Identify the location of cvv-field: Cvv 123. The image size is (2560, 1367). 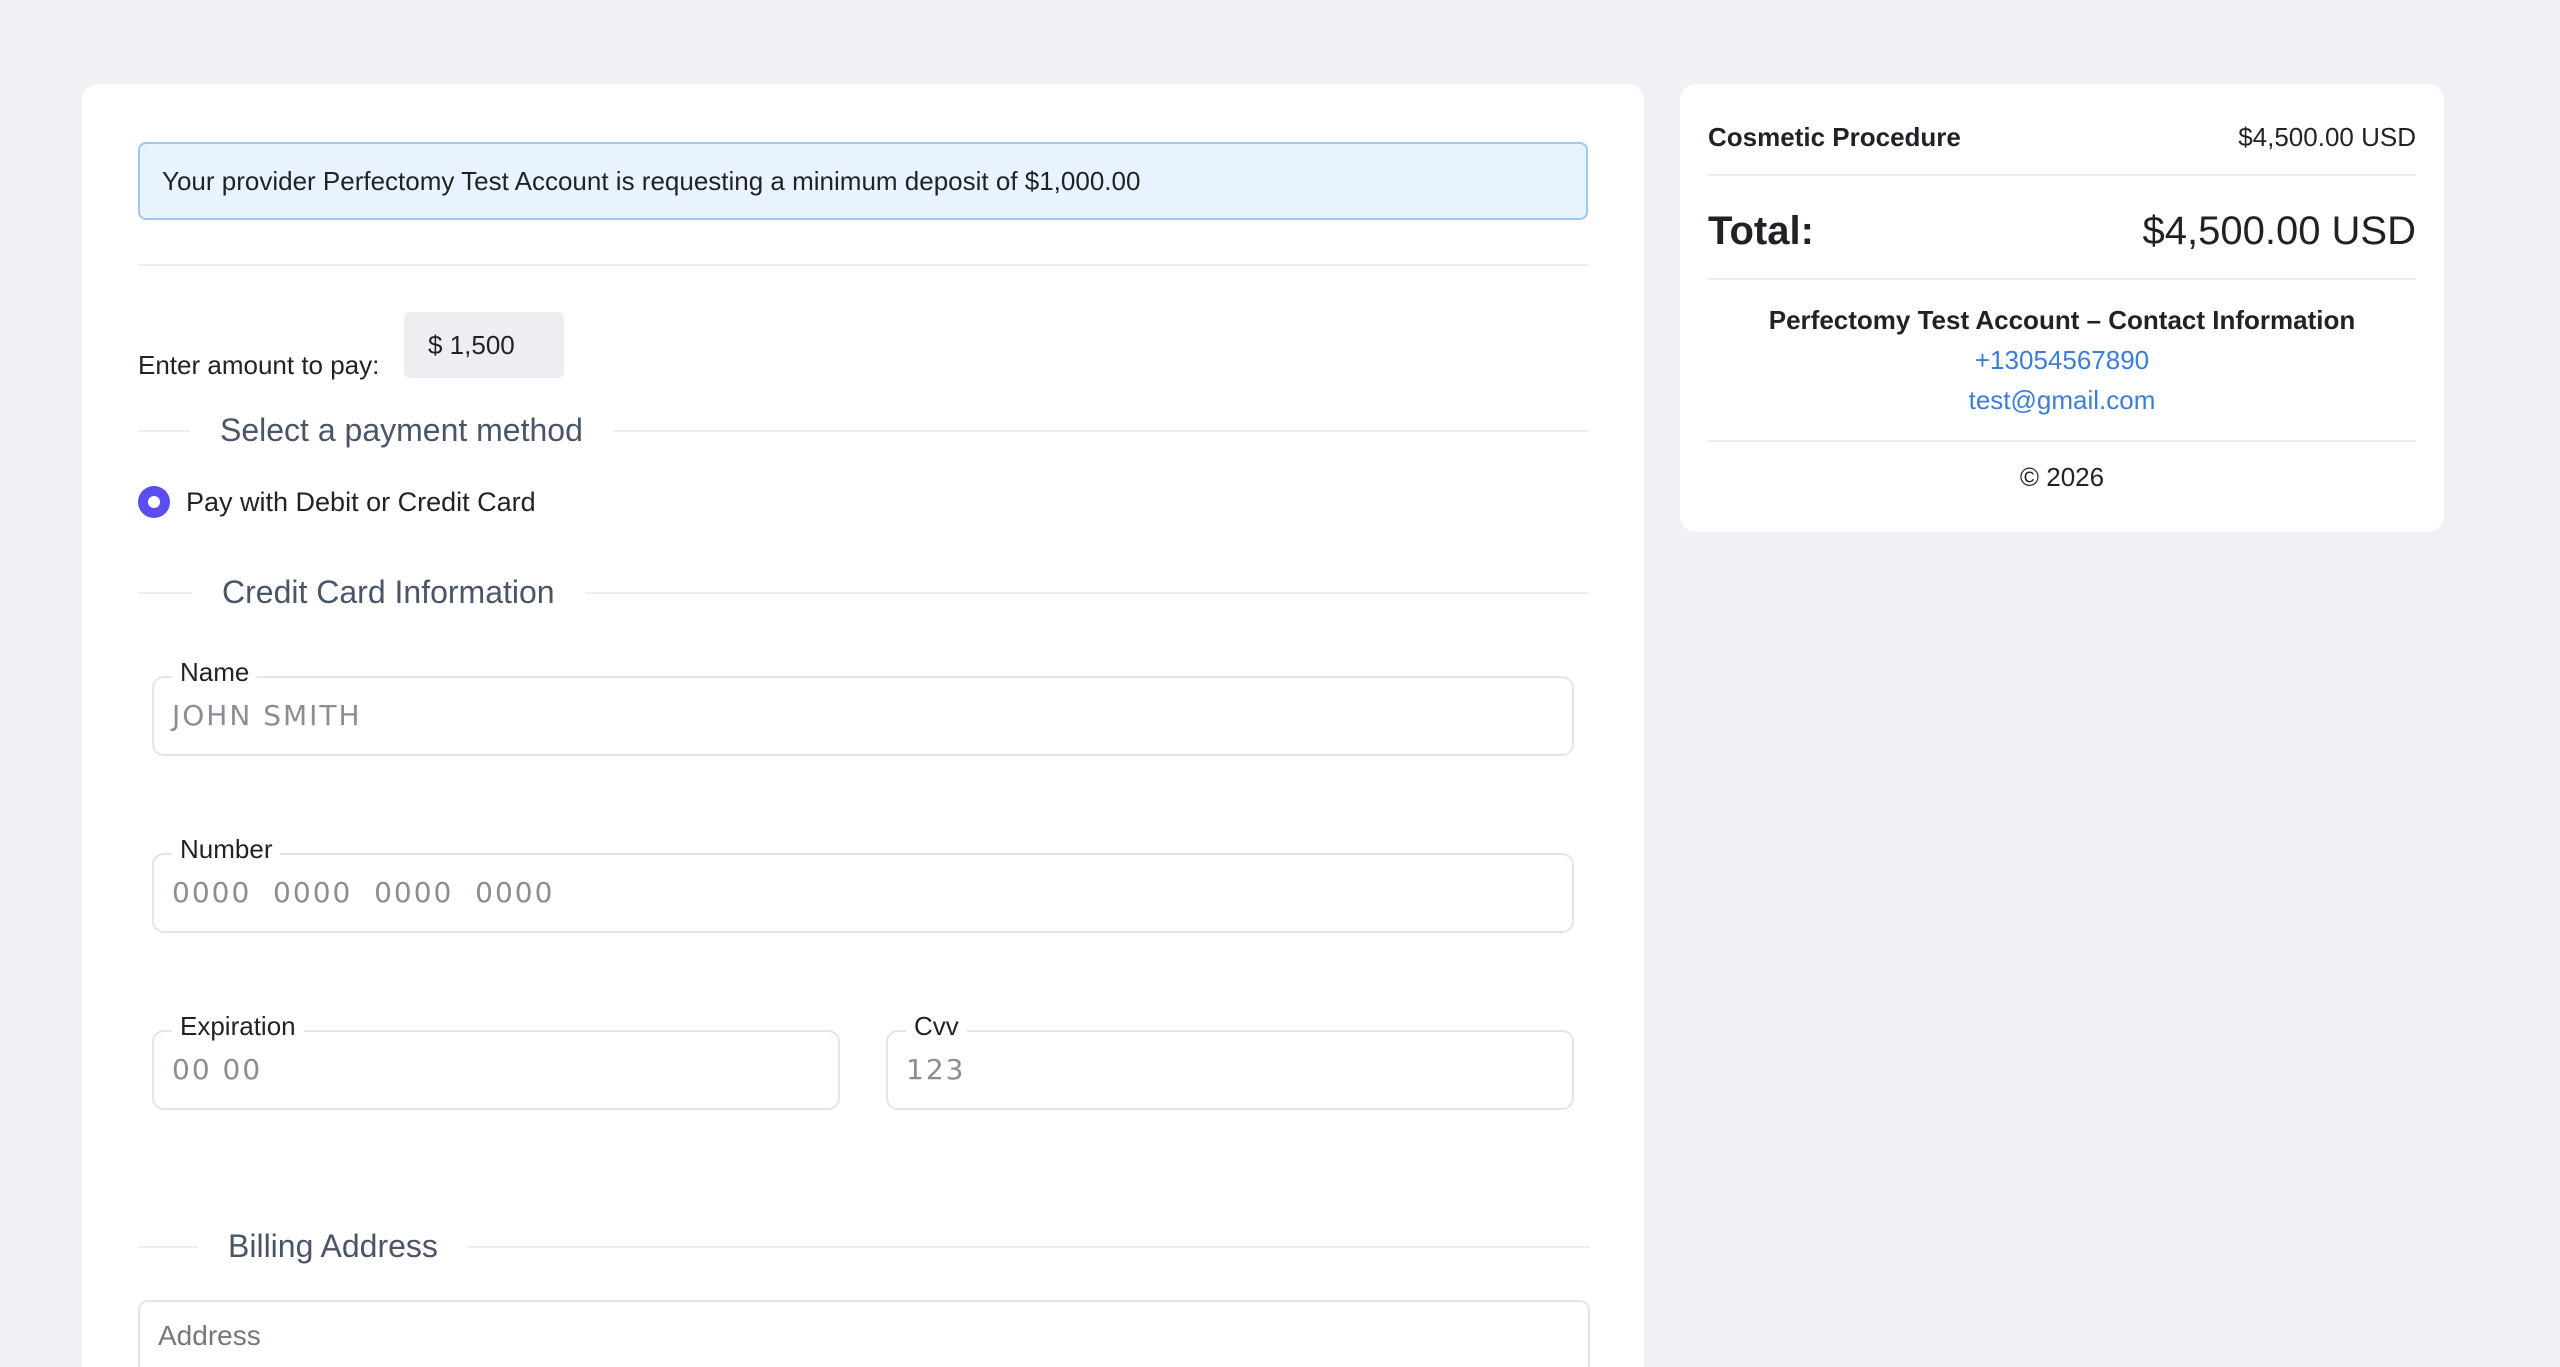
(1230, 1060).